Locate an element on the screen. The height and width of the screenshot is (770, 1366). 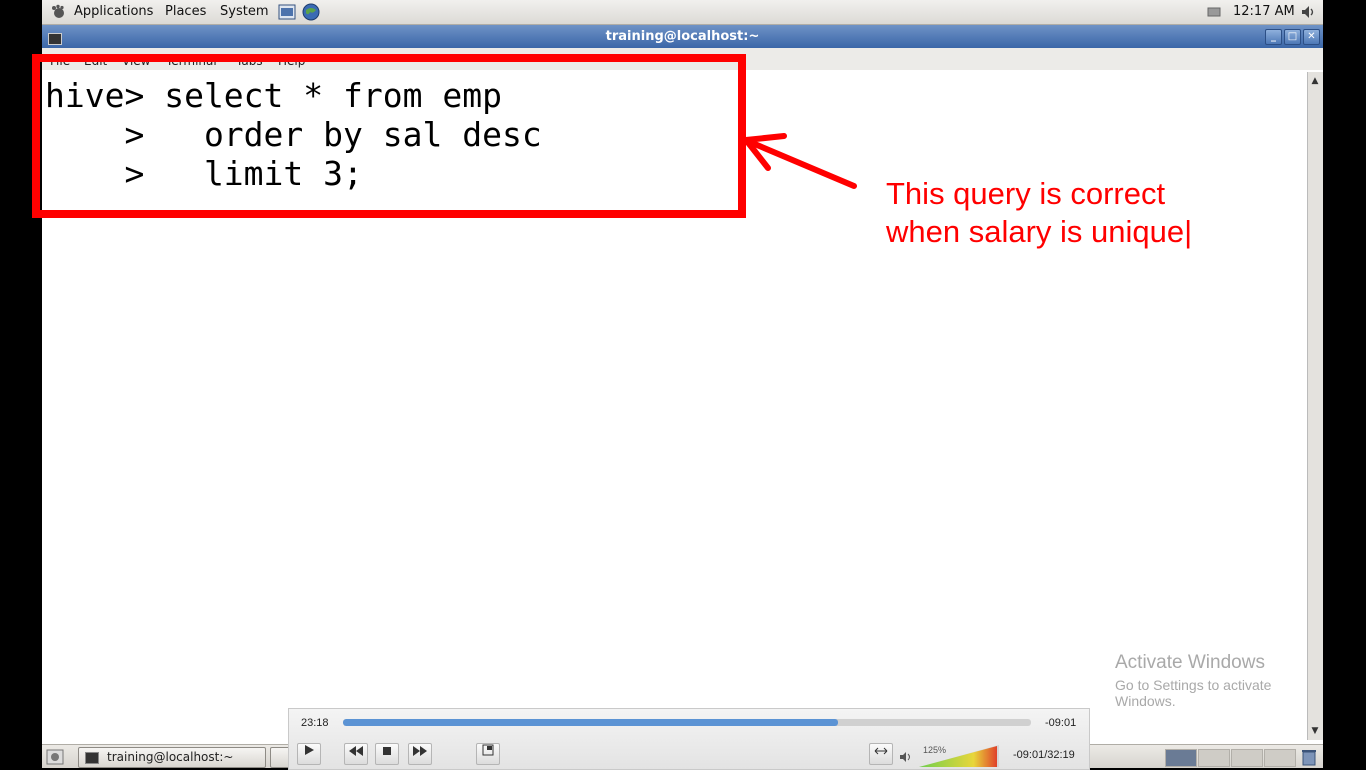
play-button is located at coordinates (309, 754).